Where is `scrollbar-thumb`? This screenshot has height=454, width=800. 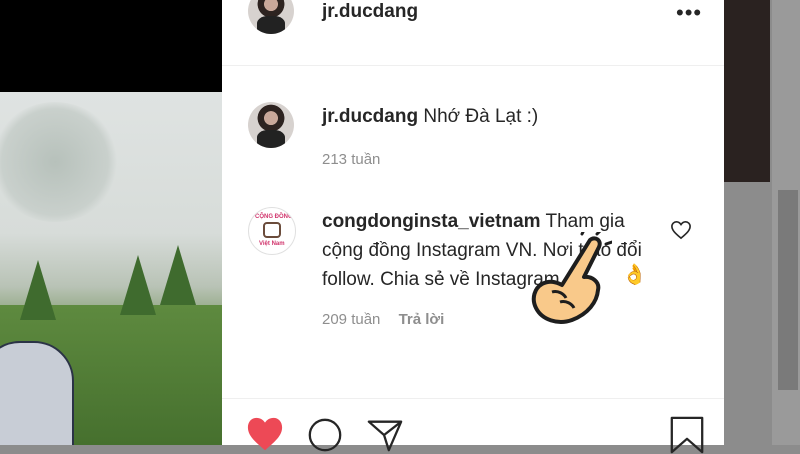
scrollbar-thumb is located at coordinates (788, 290).